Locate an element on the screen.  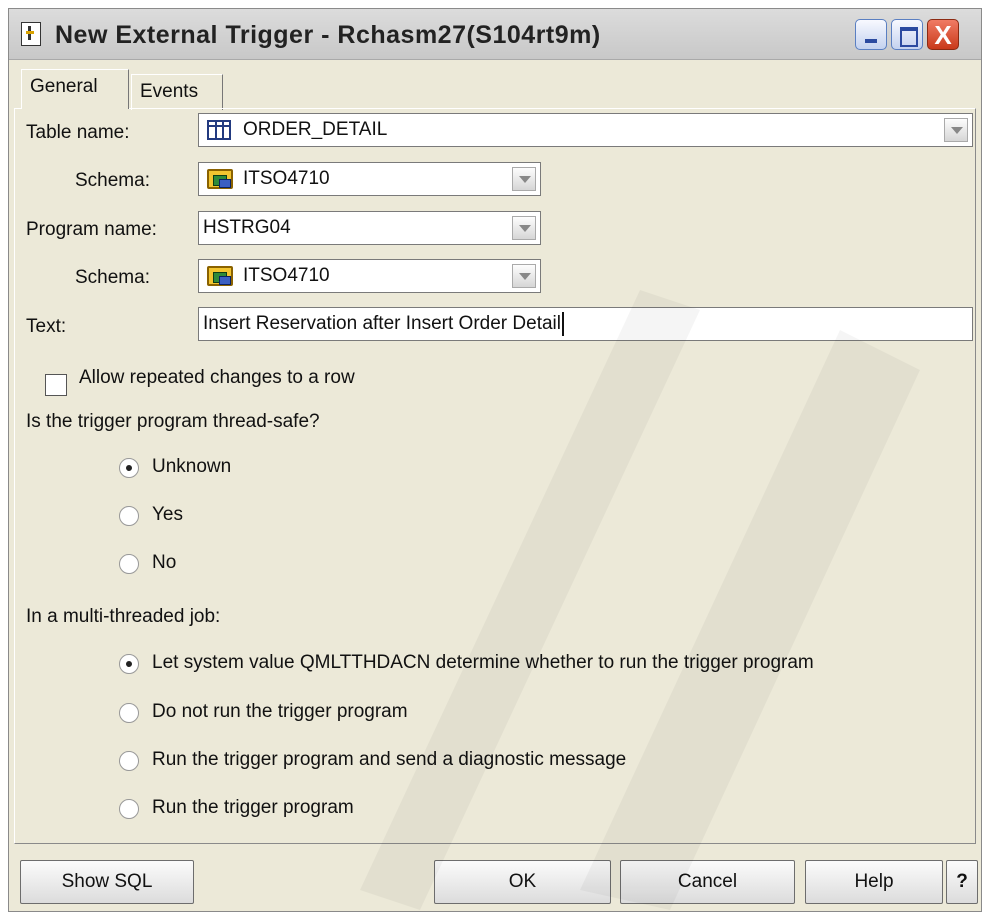
maximize-icon is located at coordinates (909, 37).